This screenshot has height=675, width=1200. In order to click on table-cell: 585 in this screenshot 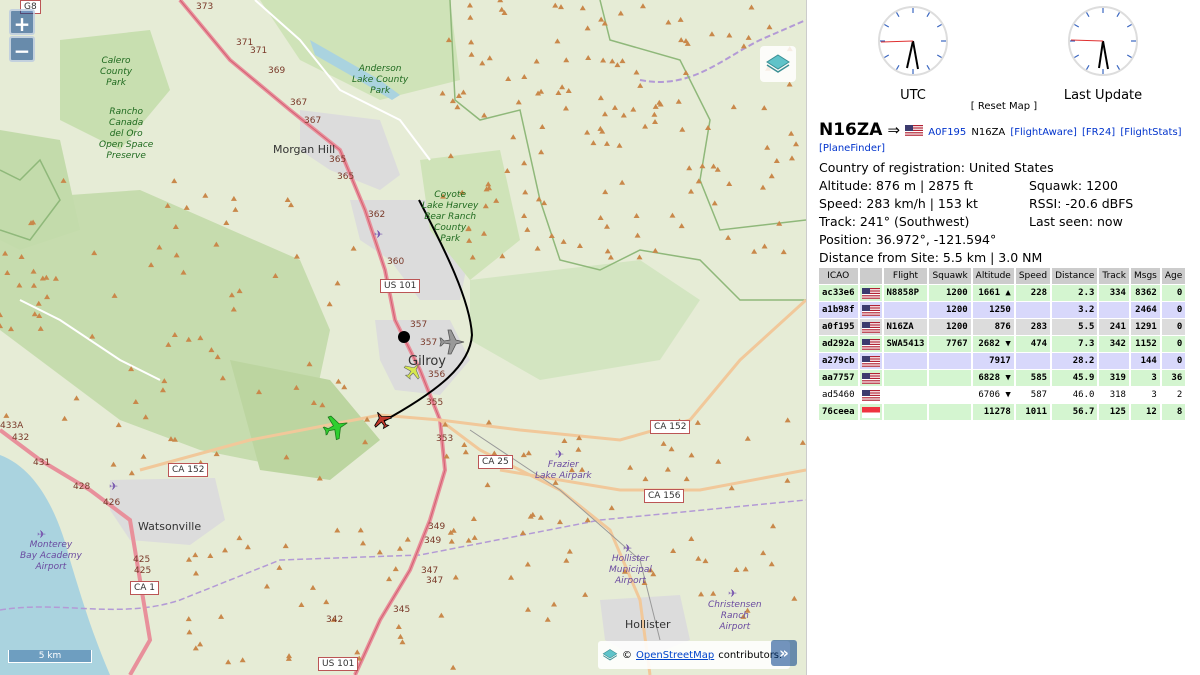, I will do `click(1033, 378)`.